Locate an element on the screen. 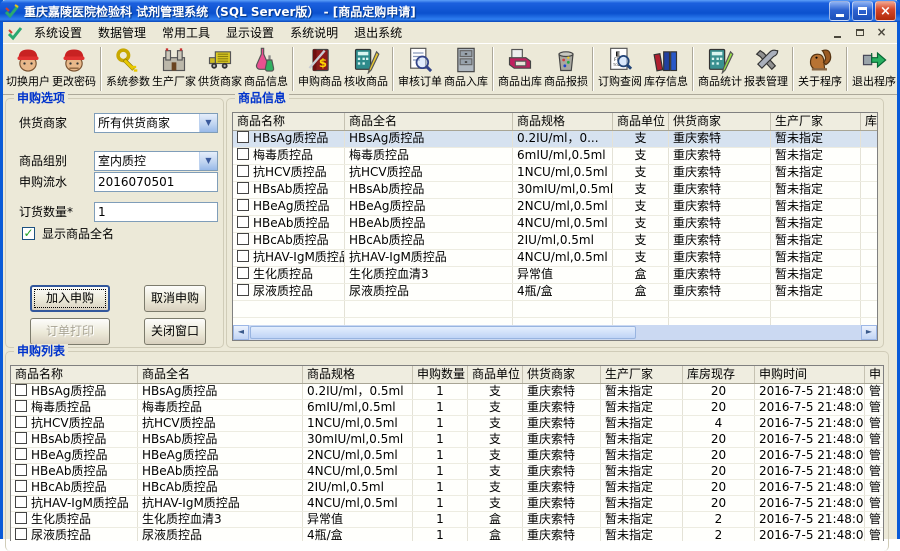  toolbar-button-product-info: 商品信息 is located at coordinates (266, 69).